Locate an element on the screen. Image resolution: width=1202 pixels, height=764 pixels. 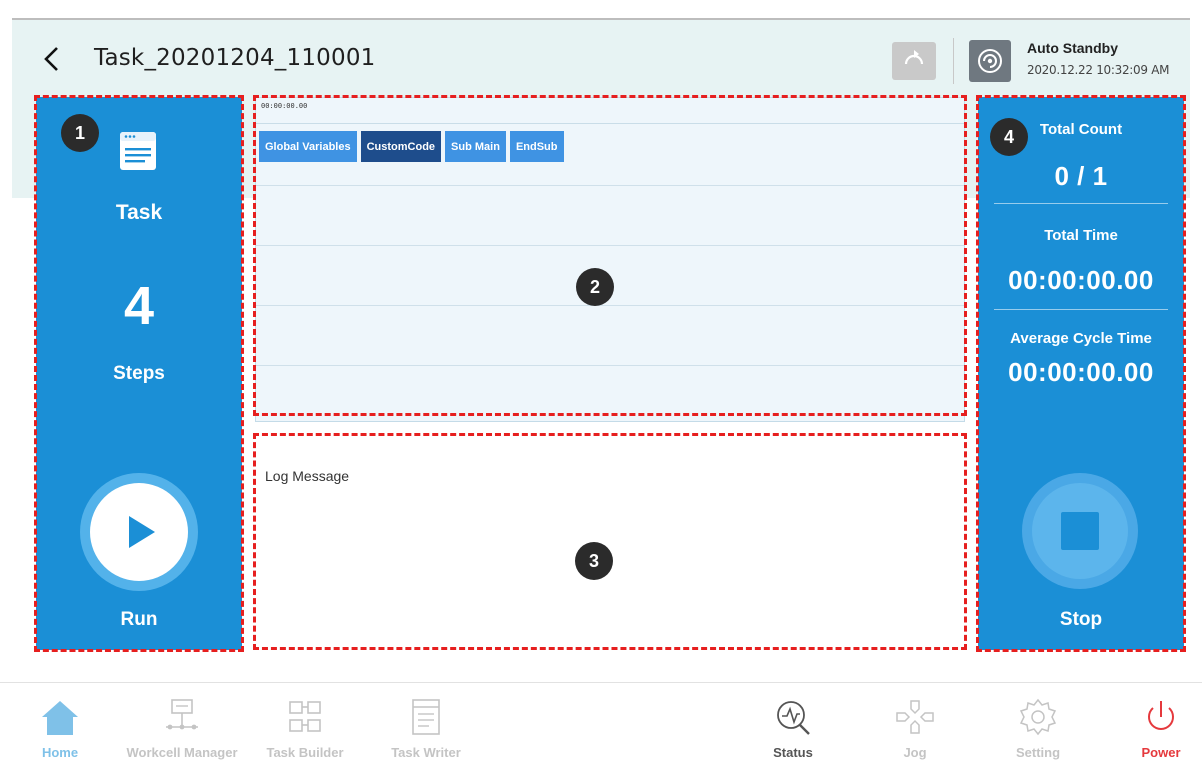
header-divider is located at coordinates (953, 61).